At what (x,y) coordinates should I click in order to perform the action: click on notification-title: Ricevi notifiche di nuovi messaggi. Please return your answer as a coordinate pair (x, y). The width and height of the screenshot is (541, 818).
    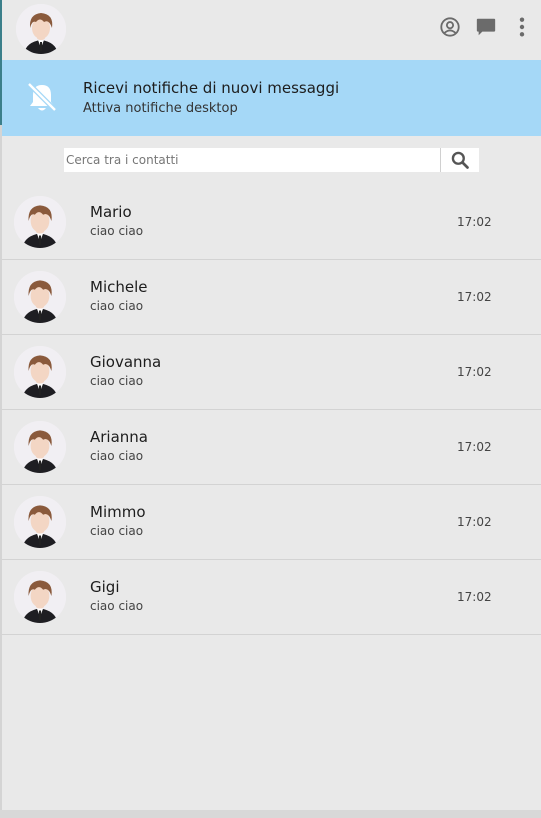
    Looking at the image, I should click on (211, 88).